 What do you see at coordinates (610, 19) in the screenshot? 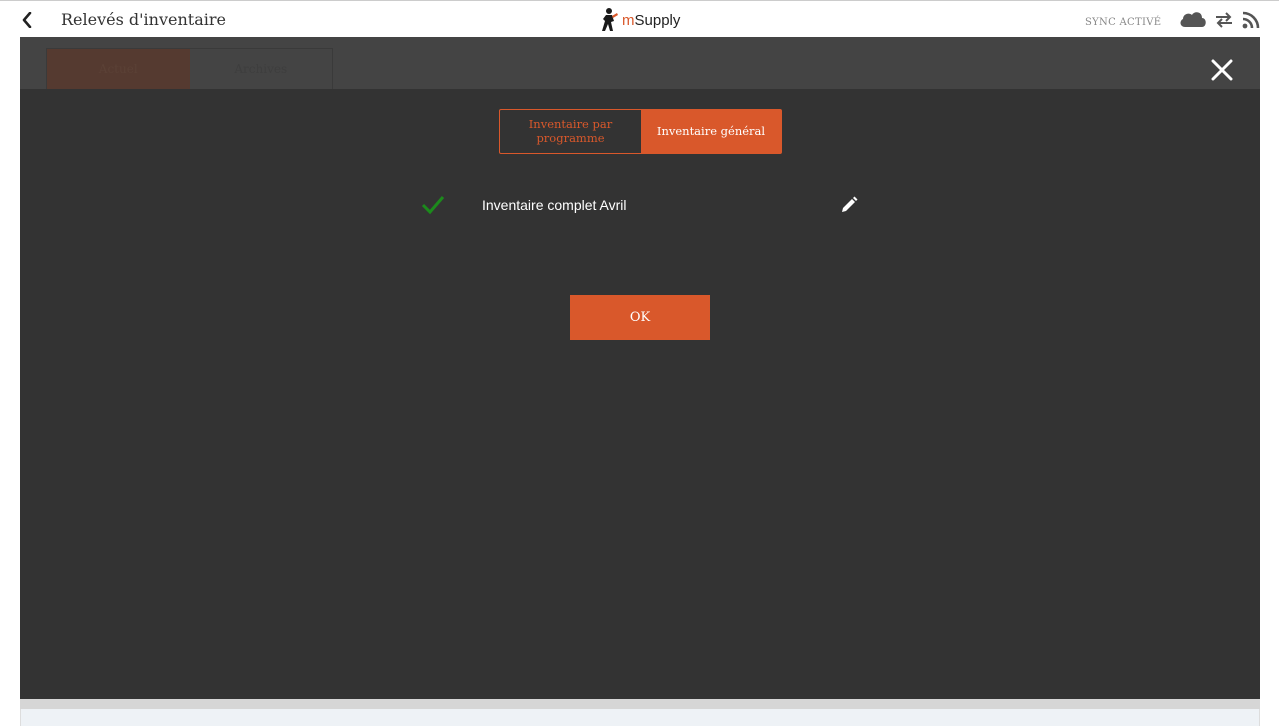
I see `runner-logo-icon` at bounding box center [610, 19].